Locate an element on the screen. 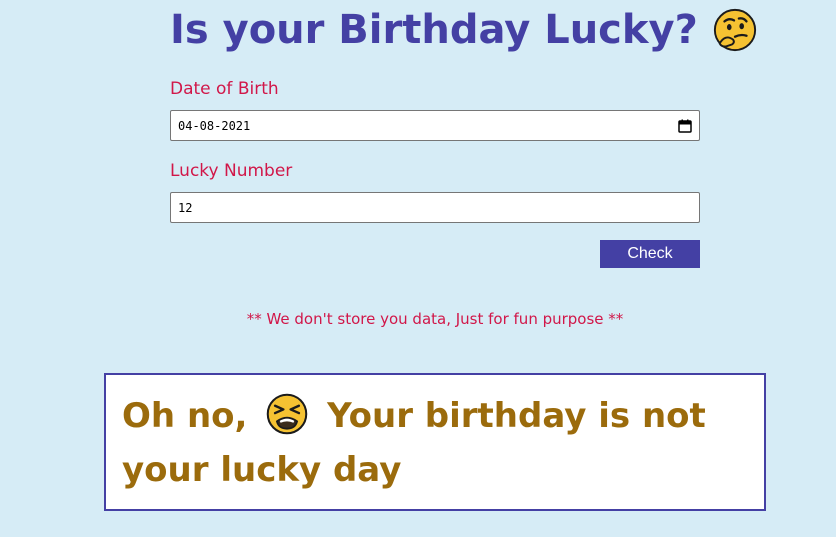 This screenshot has height=537, width=836. lucky-number-input: 12 is located at coordinates (435, 207).